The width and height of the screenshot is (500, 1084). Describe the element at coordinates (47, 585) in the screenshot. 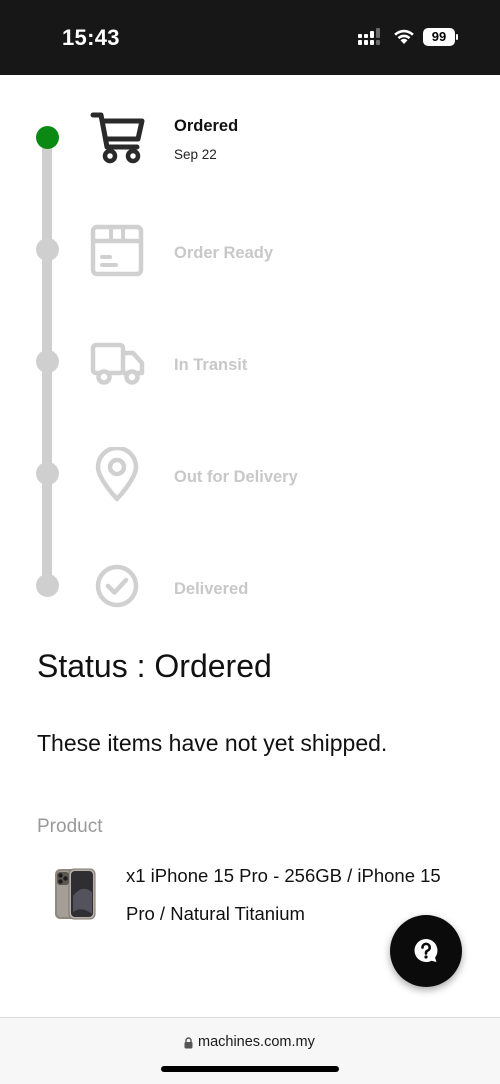

I see `timeline-dot-delivered` at that location.